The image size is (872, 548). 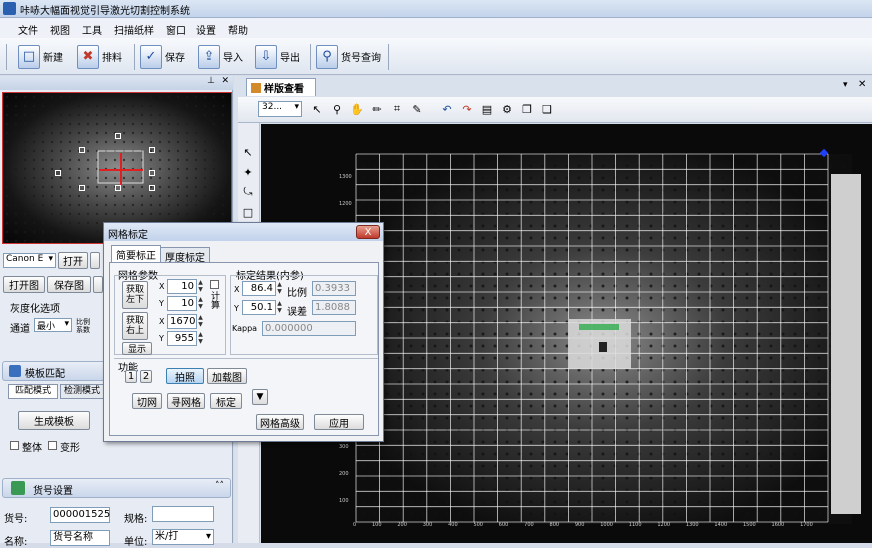 What do you see at coordinates (317, 109) in the screenshot?
I see `pointer-icon: ↖` at bounding box center [317, 109].